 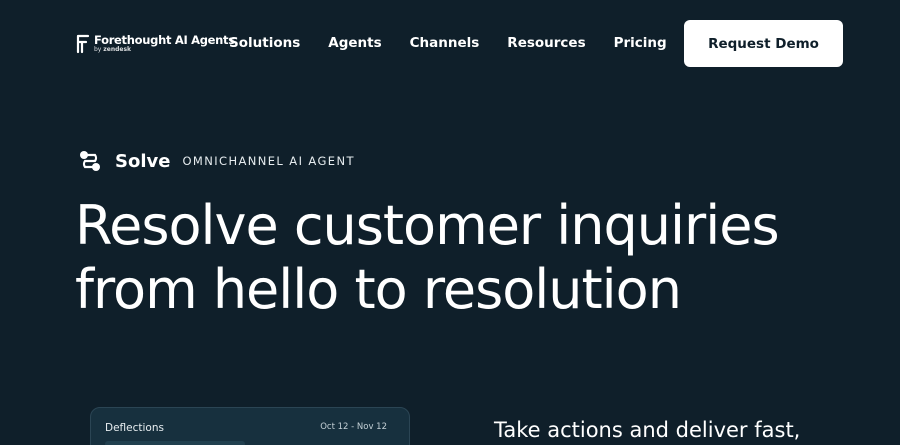 I want to click on card-title: Deflections, so click(x=134, y=428).